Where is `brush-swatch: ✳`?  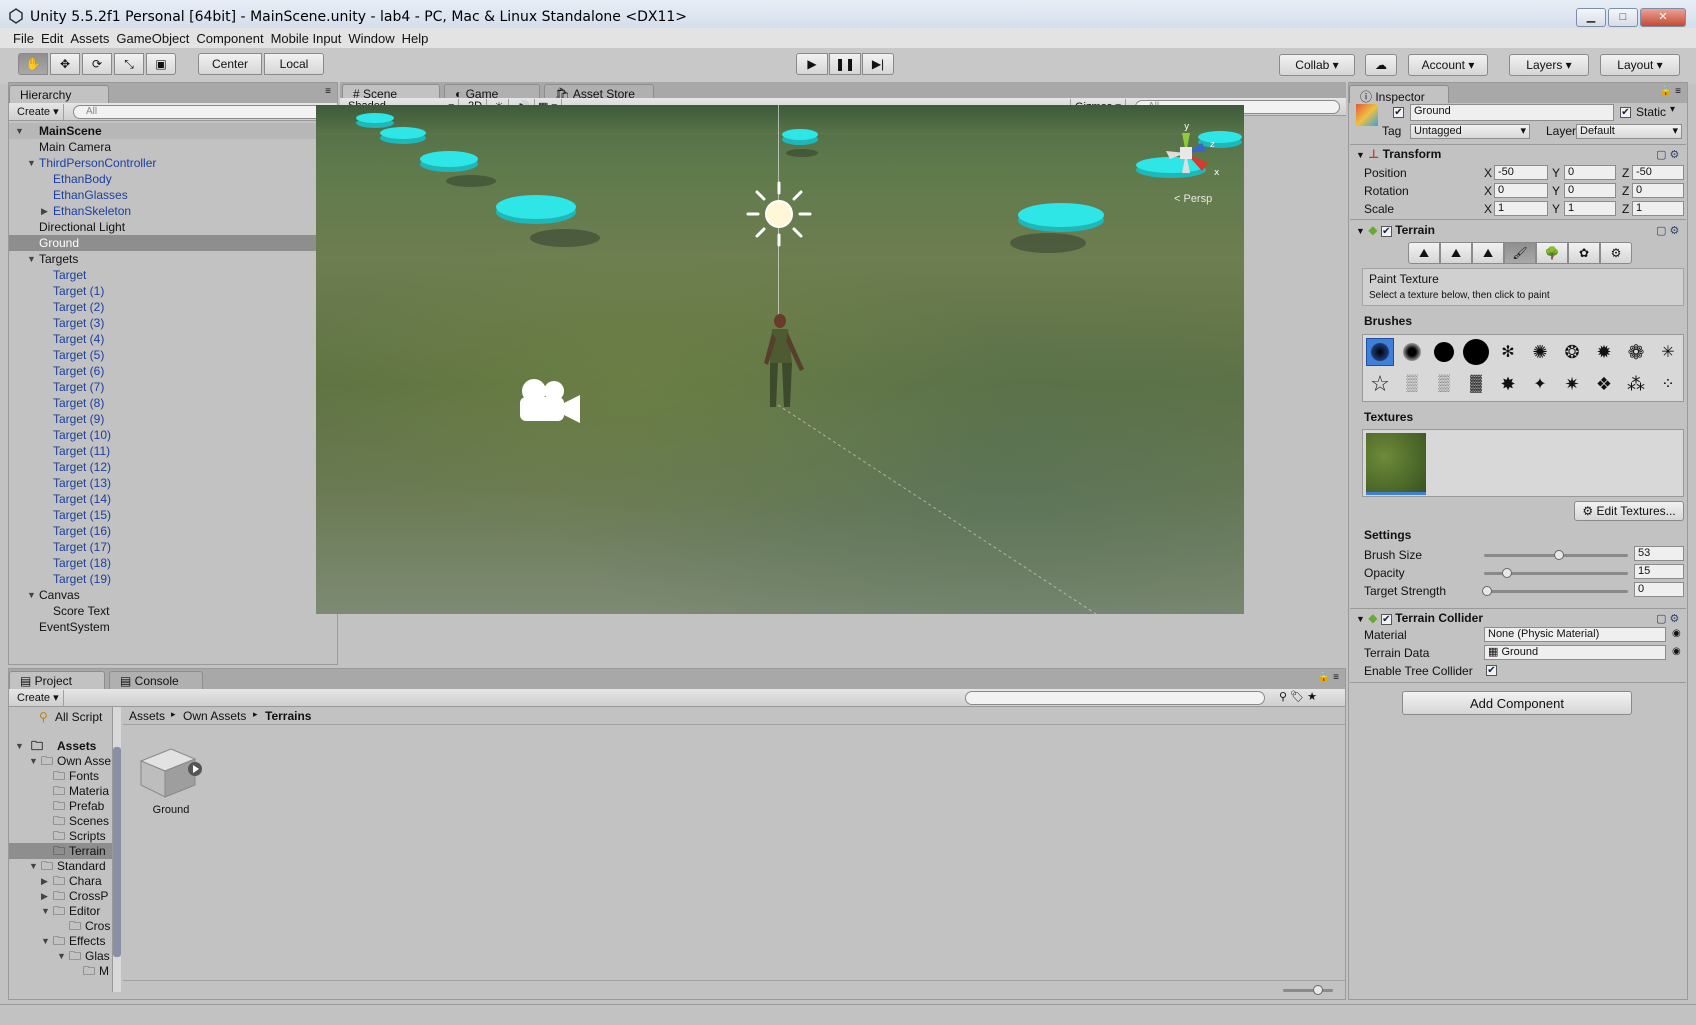
brush-swatch: ✳ is located at coordinates (1668, 352).